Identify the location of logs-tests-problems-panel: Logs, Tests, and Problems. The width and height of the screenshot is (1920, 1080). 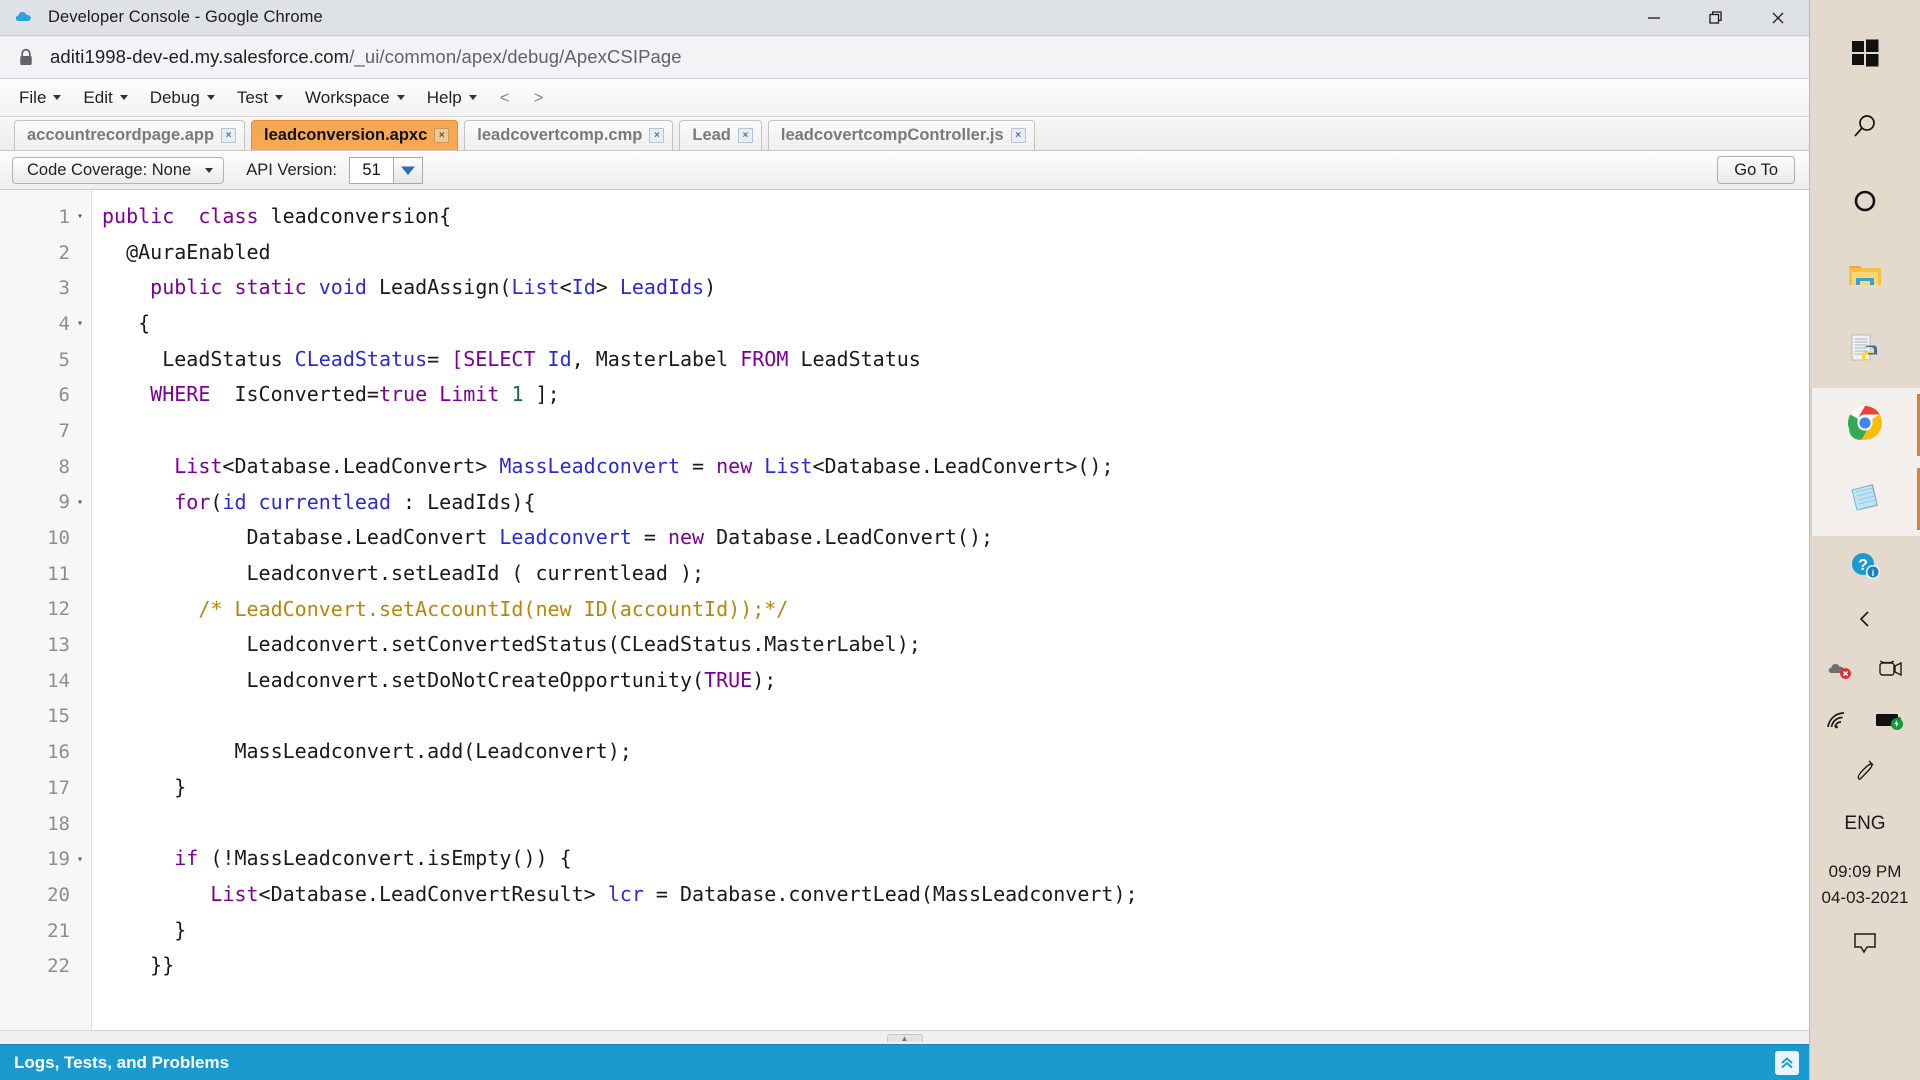
(904, 1062).